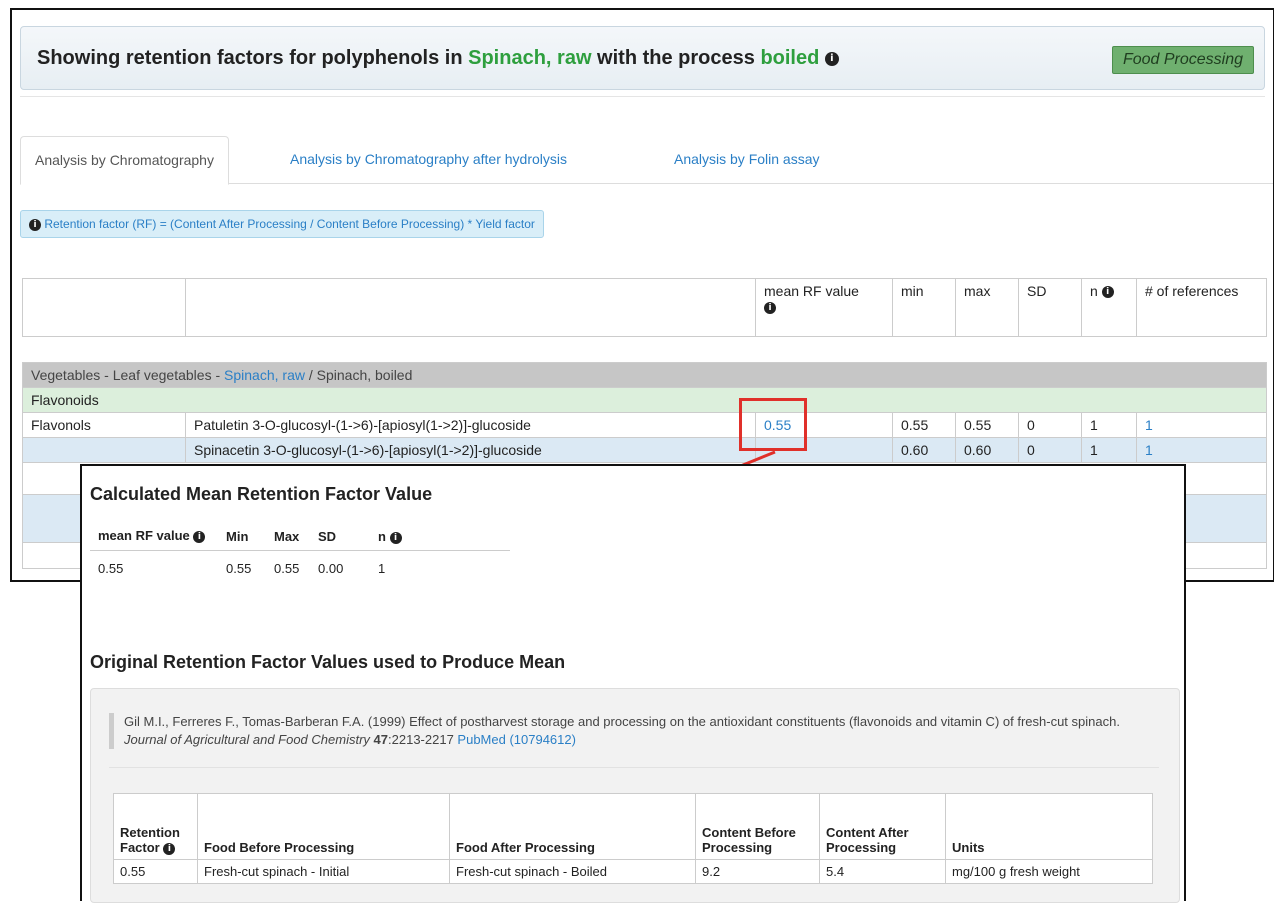 The image size is (1274, 903). What do you see at coordinates (155, 871) in the screenshot?
I see `ref-cell-rf: 0.55` at bounding box center [155, 871].